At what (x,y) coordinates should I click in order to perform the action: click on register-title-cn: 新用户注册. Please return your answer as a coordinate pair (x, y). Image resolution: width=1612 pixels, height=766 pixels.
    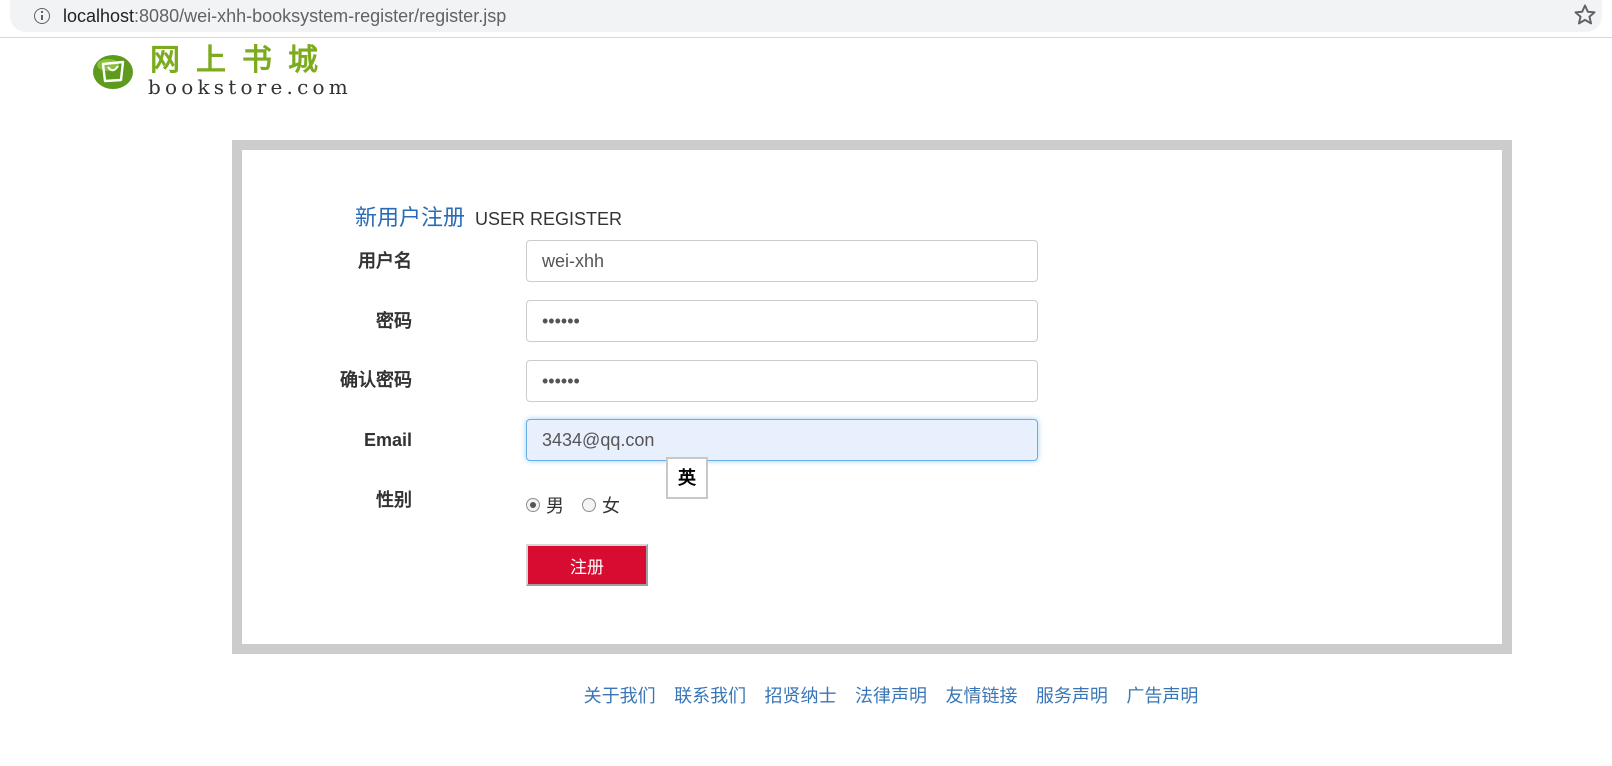
    Looking at the image, I should click on (410, 217).